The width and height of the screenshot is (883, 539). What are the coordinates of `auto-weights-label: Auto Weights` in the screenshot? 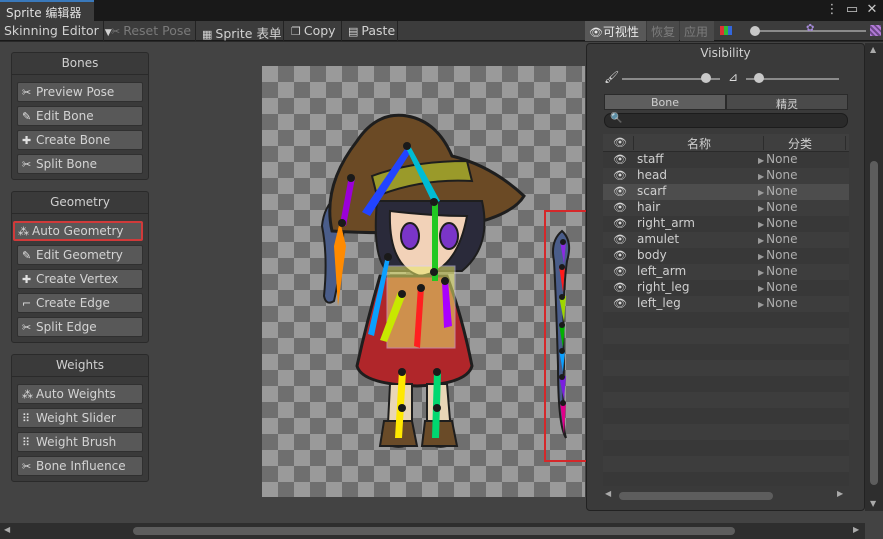 It's located at (76, 394).